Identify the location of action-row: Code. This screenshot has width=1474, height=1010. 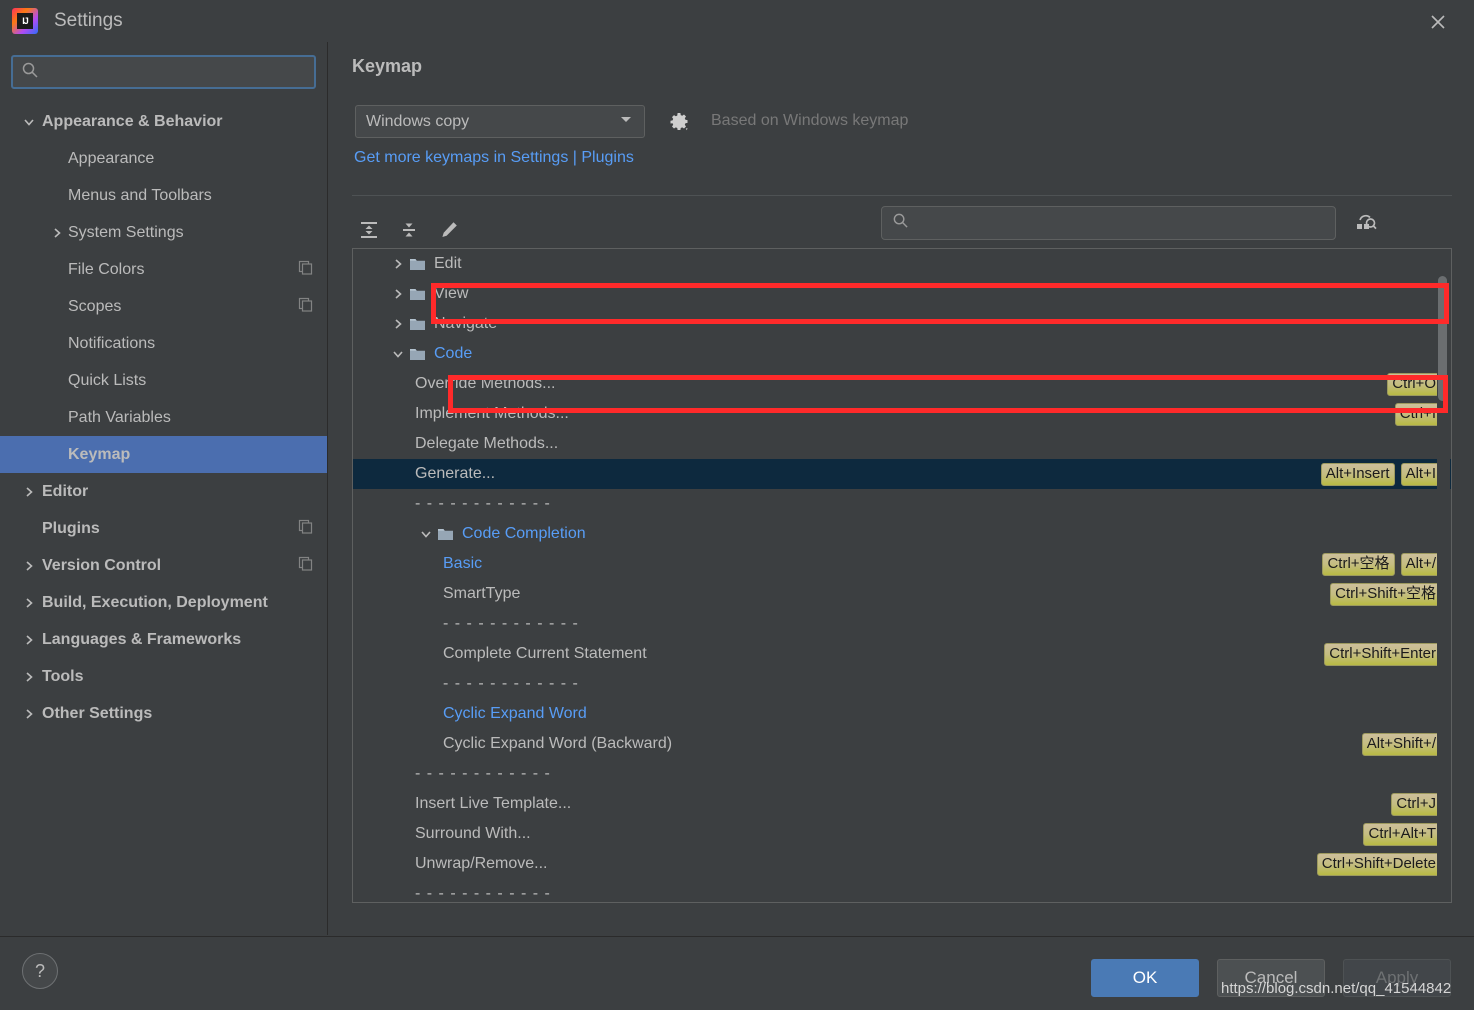
(902, 354).